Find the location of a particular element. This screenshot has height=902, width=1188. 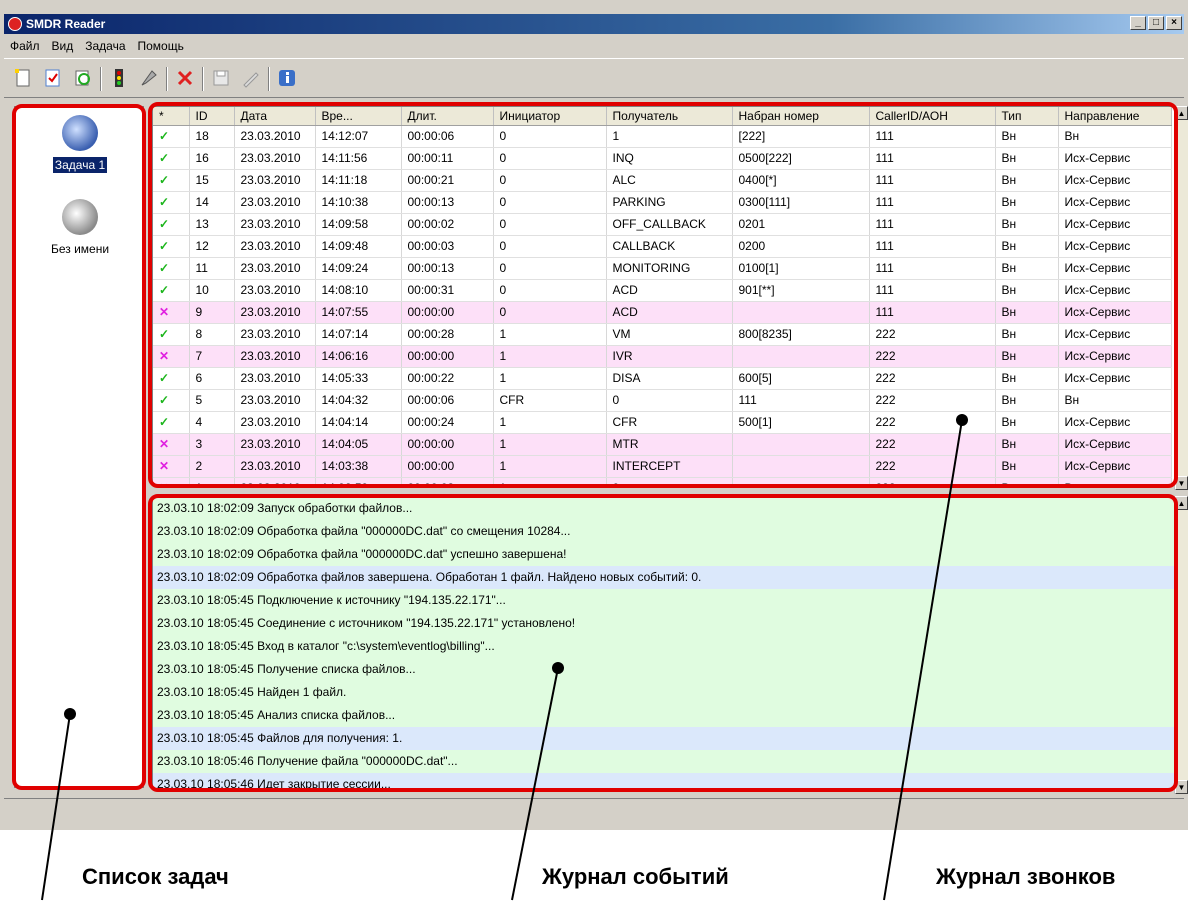

caption-task-list: Список задач is located at coordinates (155, 876).